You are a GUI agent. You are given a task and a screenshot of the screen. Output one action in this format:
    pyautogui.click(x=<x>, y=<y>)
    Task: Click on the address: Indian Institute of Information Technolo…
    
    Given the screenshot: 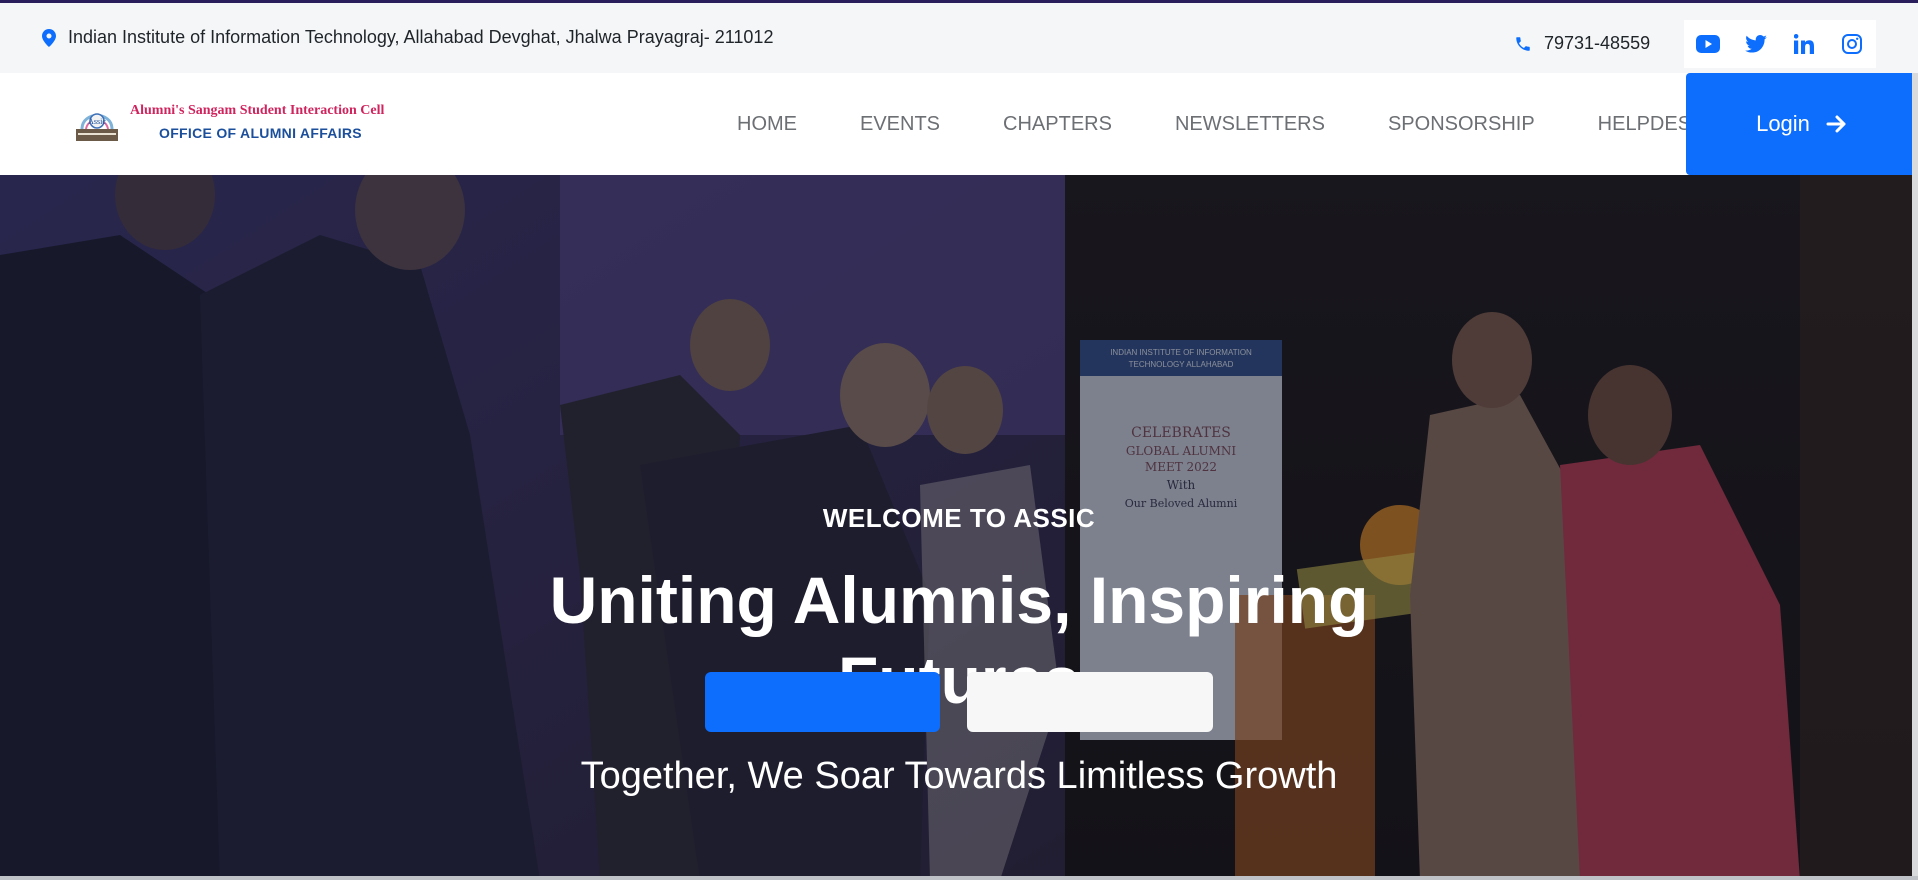 What is the action you would take?
    pyautogui.click(x=407, y=37)
    